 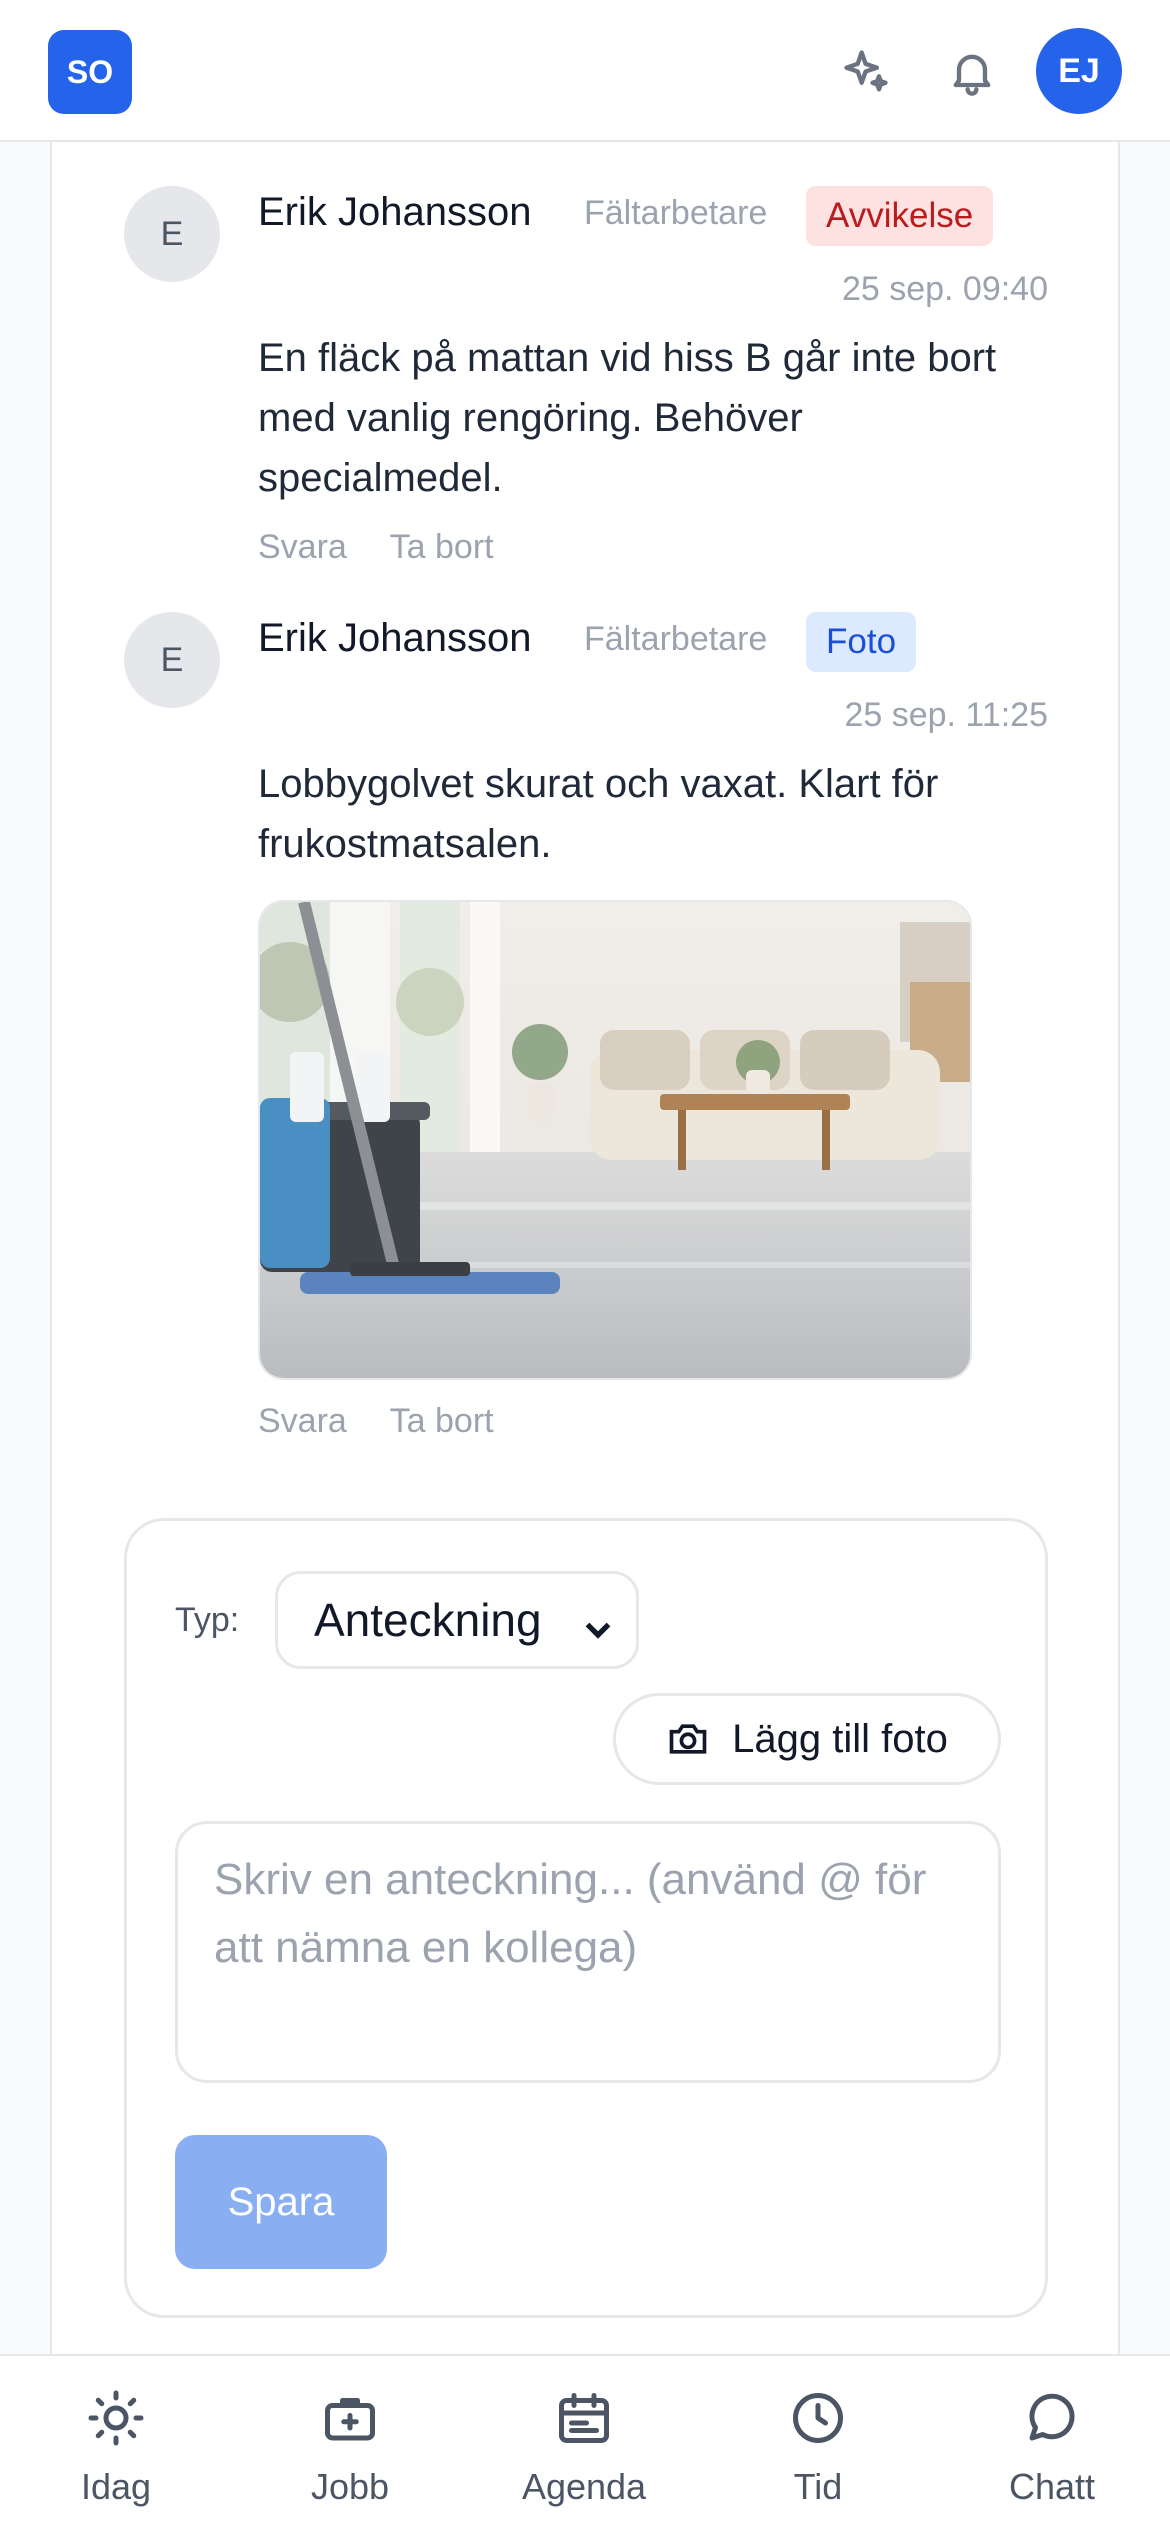 What do you see at coordinates (1052, 2444) in the screenshot?
I see `nav-item-chatt: Chatt` at bounding box center [1052, 2444].